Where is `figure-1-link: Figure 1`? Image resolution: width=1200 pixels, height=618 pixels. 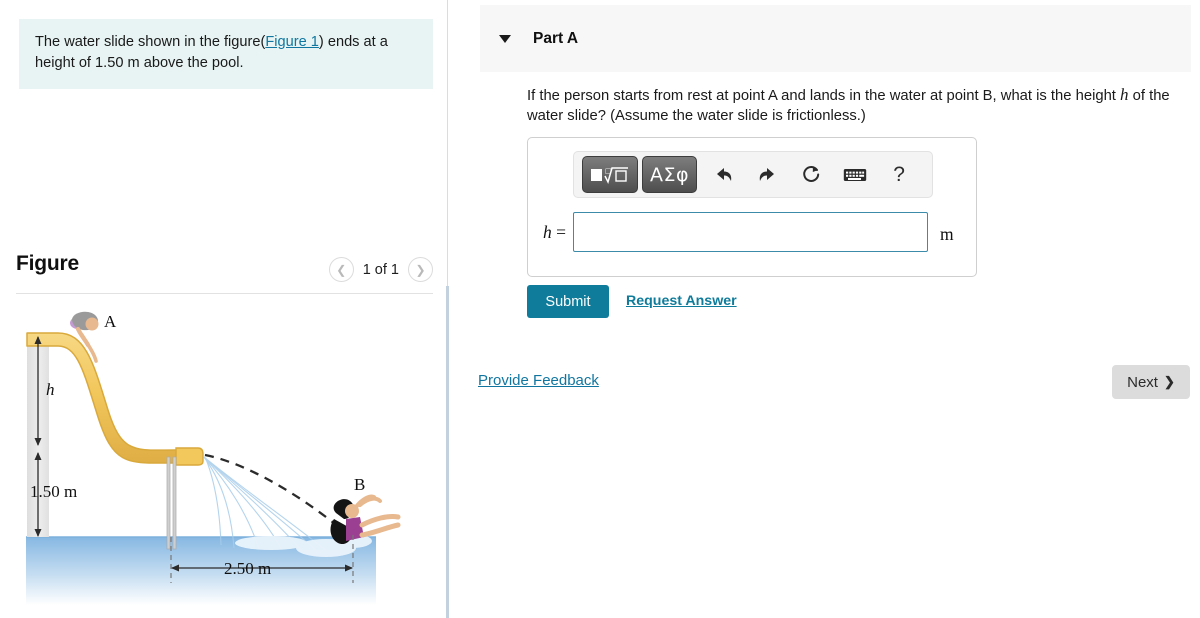
figure-1-link: Figure 1 is located at coordinates (292, 42).